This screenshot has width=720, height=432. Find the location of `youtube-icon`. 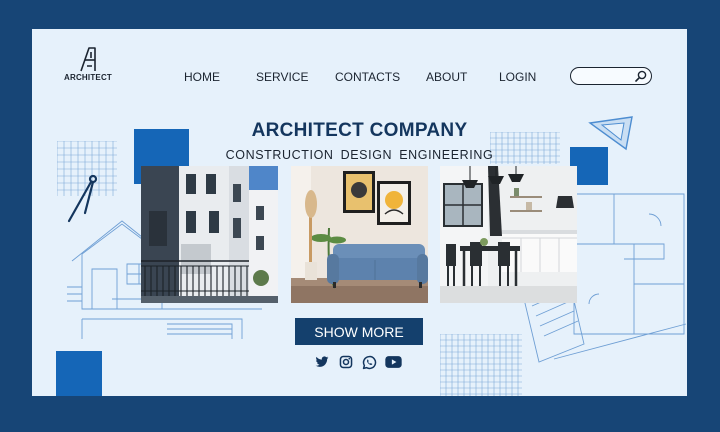

youtube-icon is located at coordinates (393, 362).